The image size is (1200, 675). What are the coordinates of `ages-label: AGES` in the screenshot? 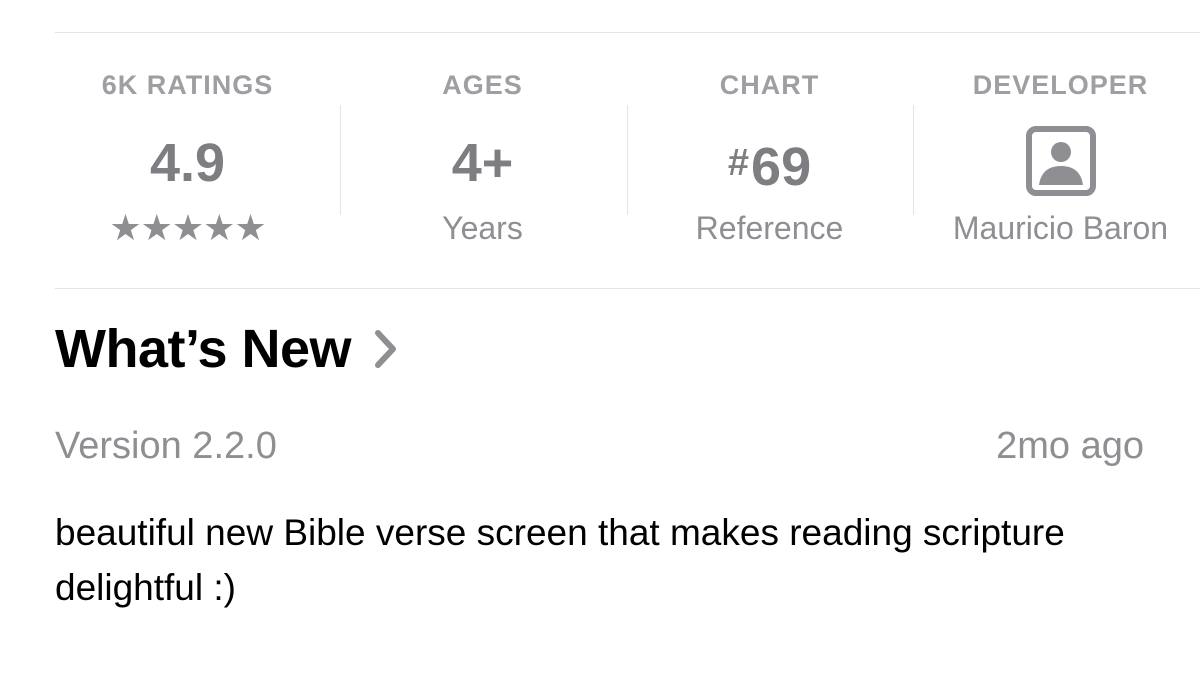 It's located at (482, 85).